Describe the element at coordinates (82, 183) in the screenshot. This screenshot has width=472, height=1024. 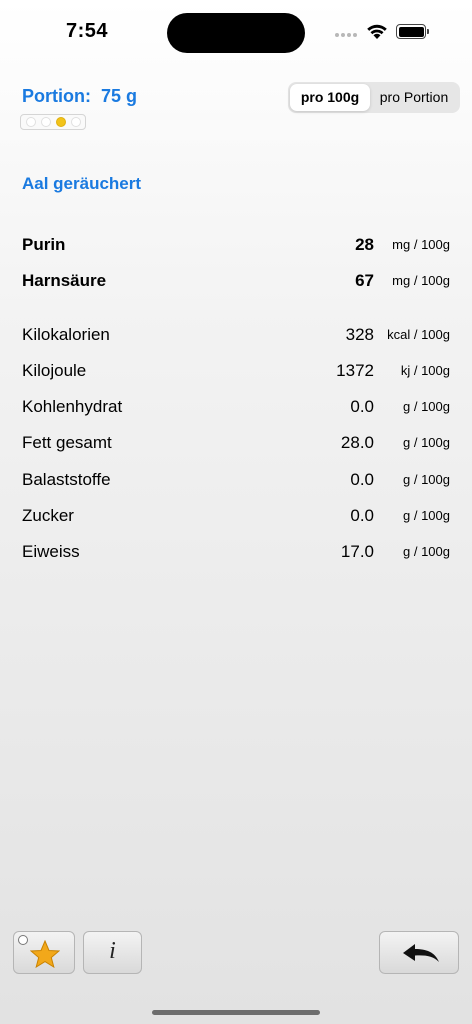
I see `food-name: Aal geräuchert` at that location.